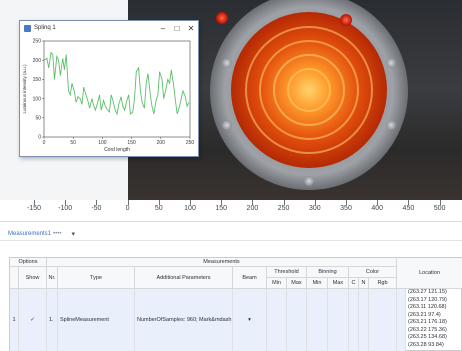 The width and height of the screenshot is (462, 351). I want to click on ruler-tick-label: -150, so click(34, 208).